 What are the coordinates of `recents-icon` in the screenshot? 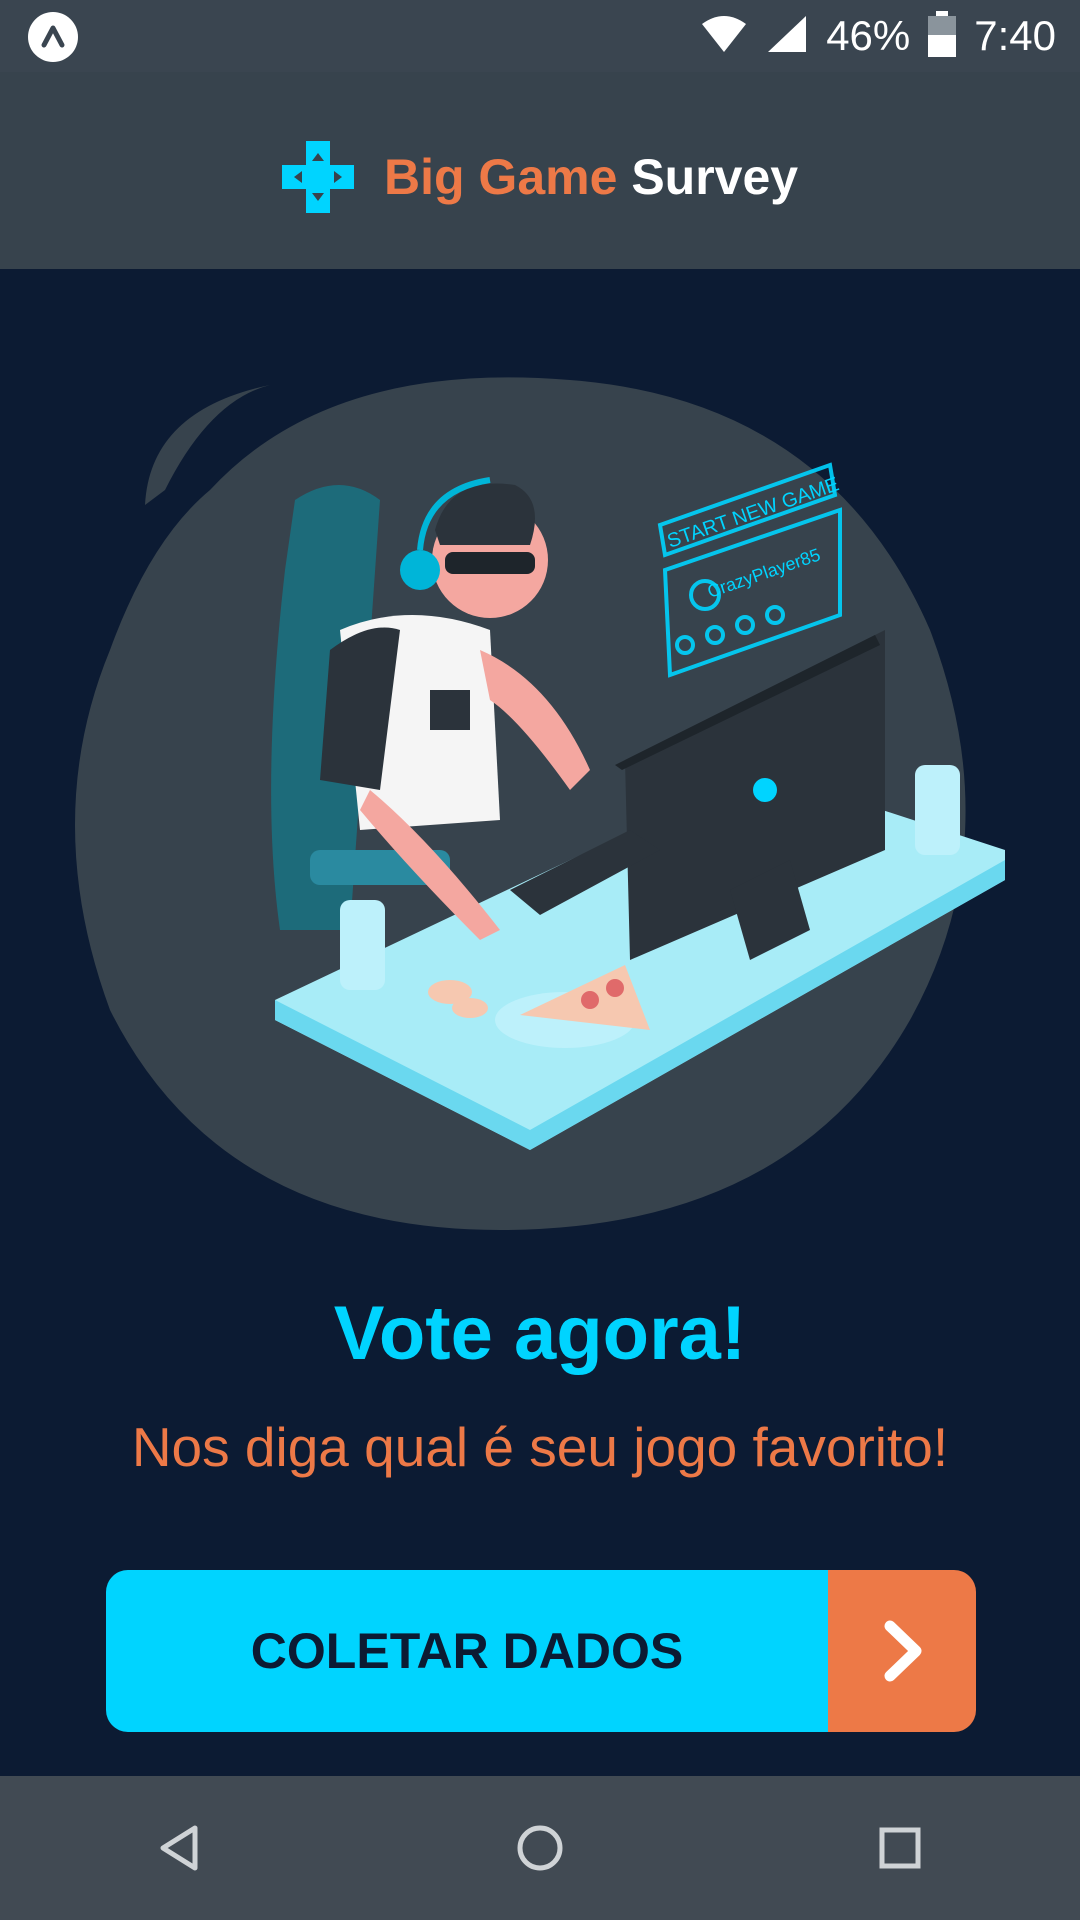 It's located at (900, 1848).